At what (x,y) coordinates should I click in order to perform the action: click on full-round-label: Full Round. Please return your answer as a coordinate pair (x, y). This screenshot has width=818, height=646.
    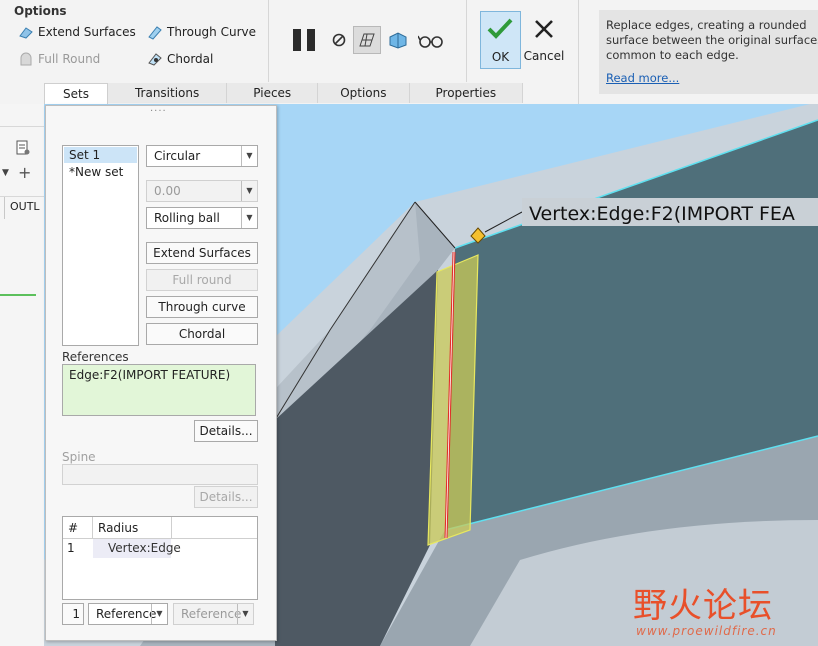
    Looking at the image, I should click on (69, 59).